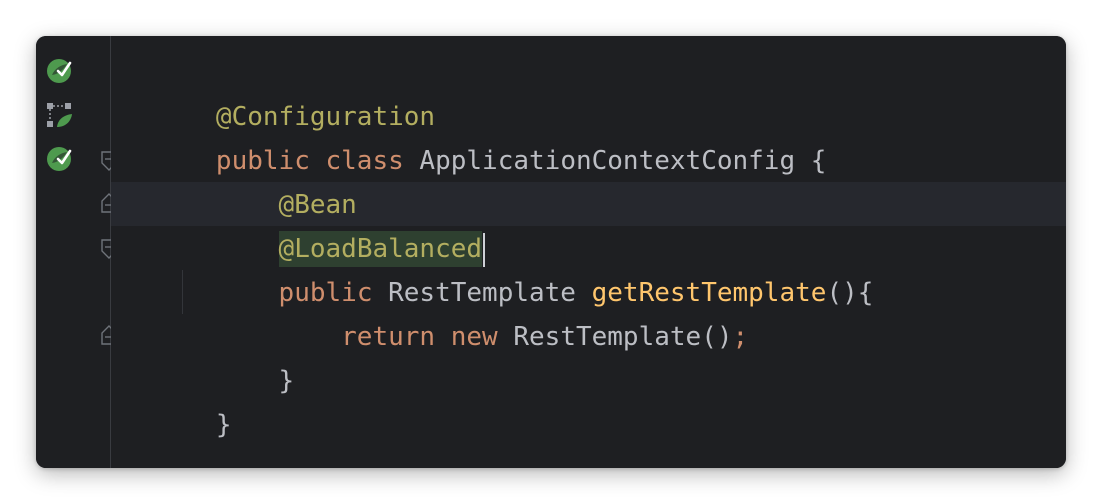 Image resolution: width=1102 pixels, height=504 pixels. Describe the element at coordinates (59, 115) in the screenshot. I see `spring-config-icon` at that location.